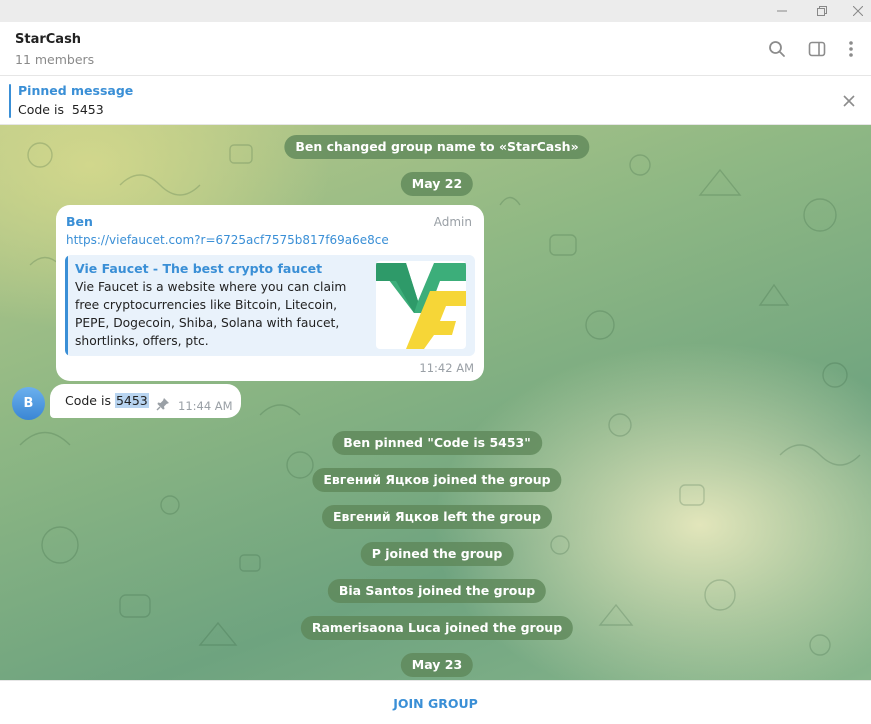 The height and width of the screenshot is (724, 871). I want to click on chat-header: StarCash 11 members, so click(435, 49).